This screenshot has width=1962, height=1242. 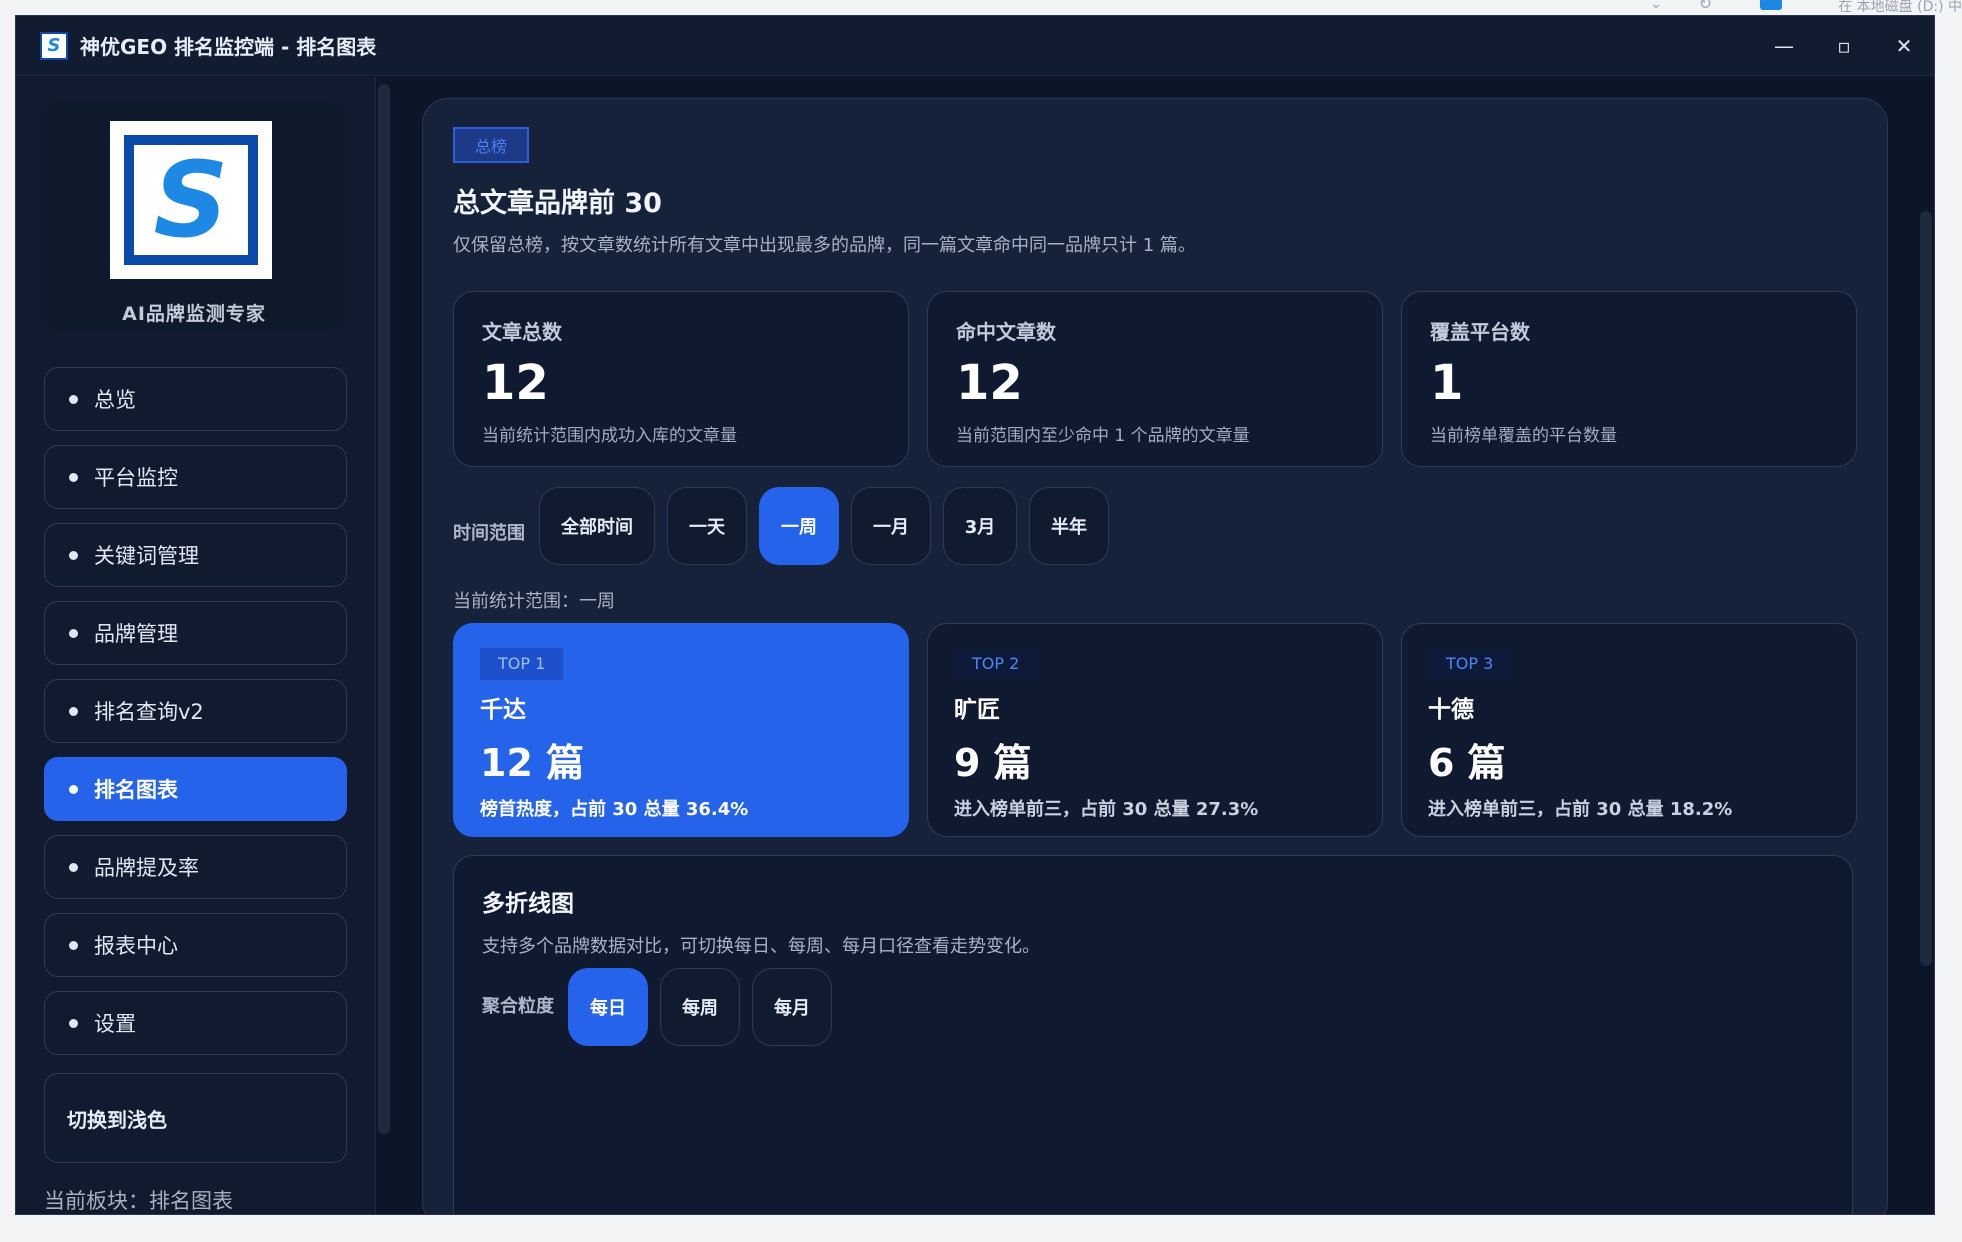 I want to click on chart-title: 多折线图, so click(x=528, y=904).